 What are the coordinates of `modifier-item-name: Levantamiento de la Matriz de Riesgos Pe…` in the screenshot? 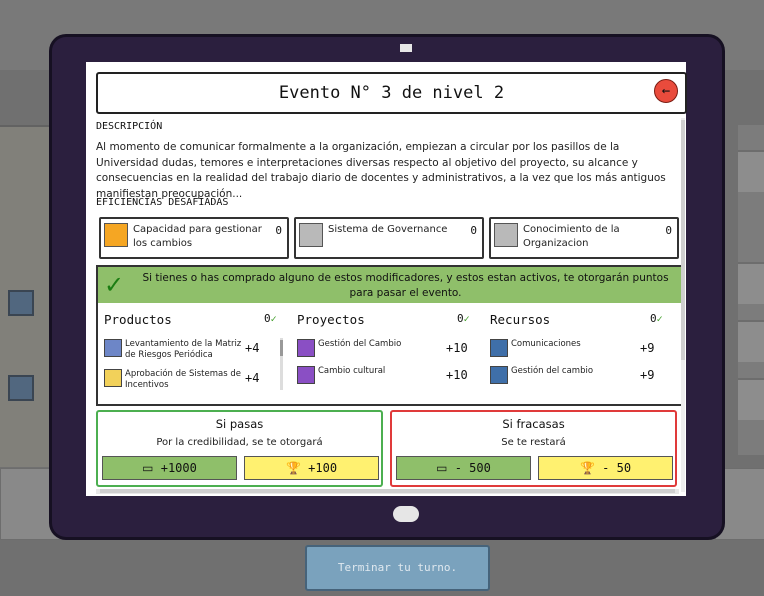 It's located at (183, 349).